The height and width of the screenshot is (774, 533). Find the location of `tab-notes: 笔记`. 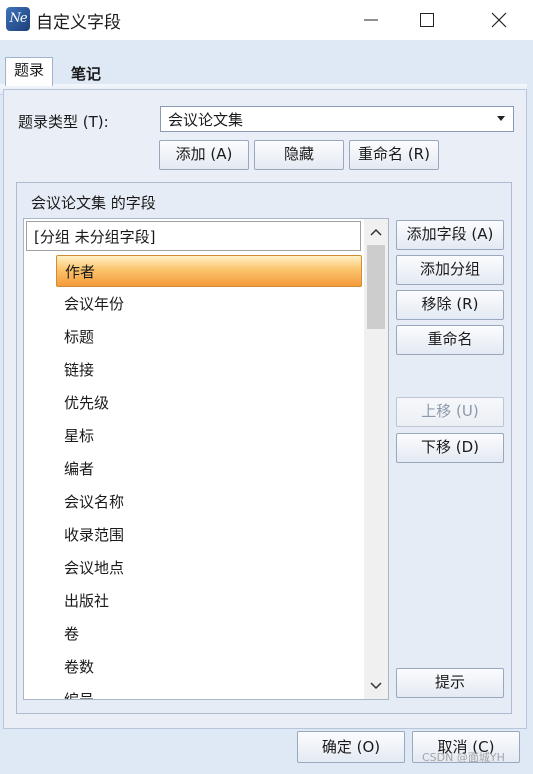

tab-notes: 笔记 is located at coordinates (86, 74).